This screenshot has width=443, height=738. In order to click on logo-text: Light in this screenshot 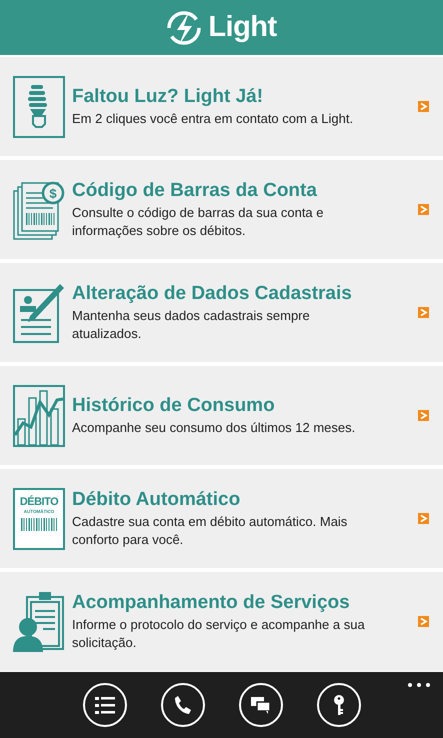, I will do `click(242, 27)`.